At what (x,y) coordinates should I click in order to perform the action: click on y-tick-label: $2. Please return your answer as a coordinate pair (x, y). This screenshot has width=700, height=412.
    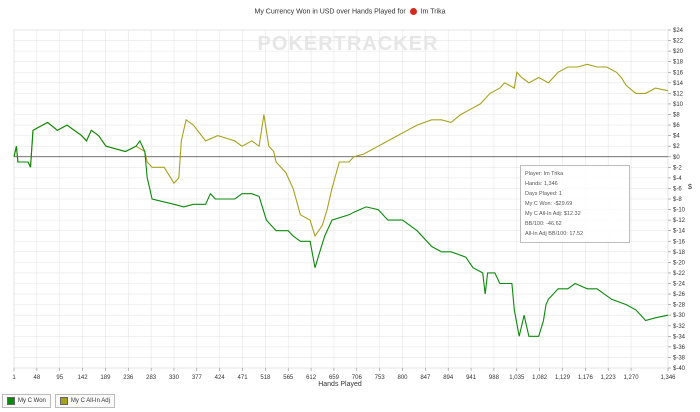
    Looking at the image, I should click on (676, 147).